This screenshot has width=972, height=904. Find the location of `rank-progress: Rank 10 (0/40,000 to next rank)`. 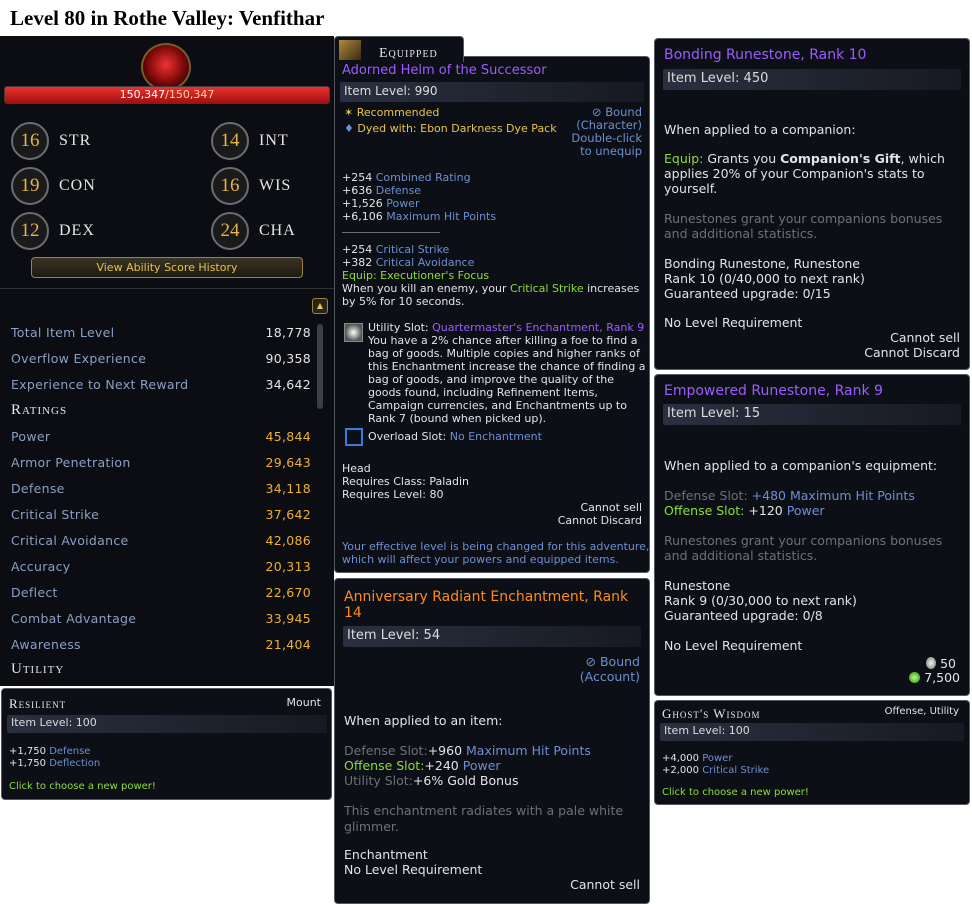

rank-progress: Rank 10 (0/40,000 to next rank) is located at coordinates (764, 278).